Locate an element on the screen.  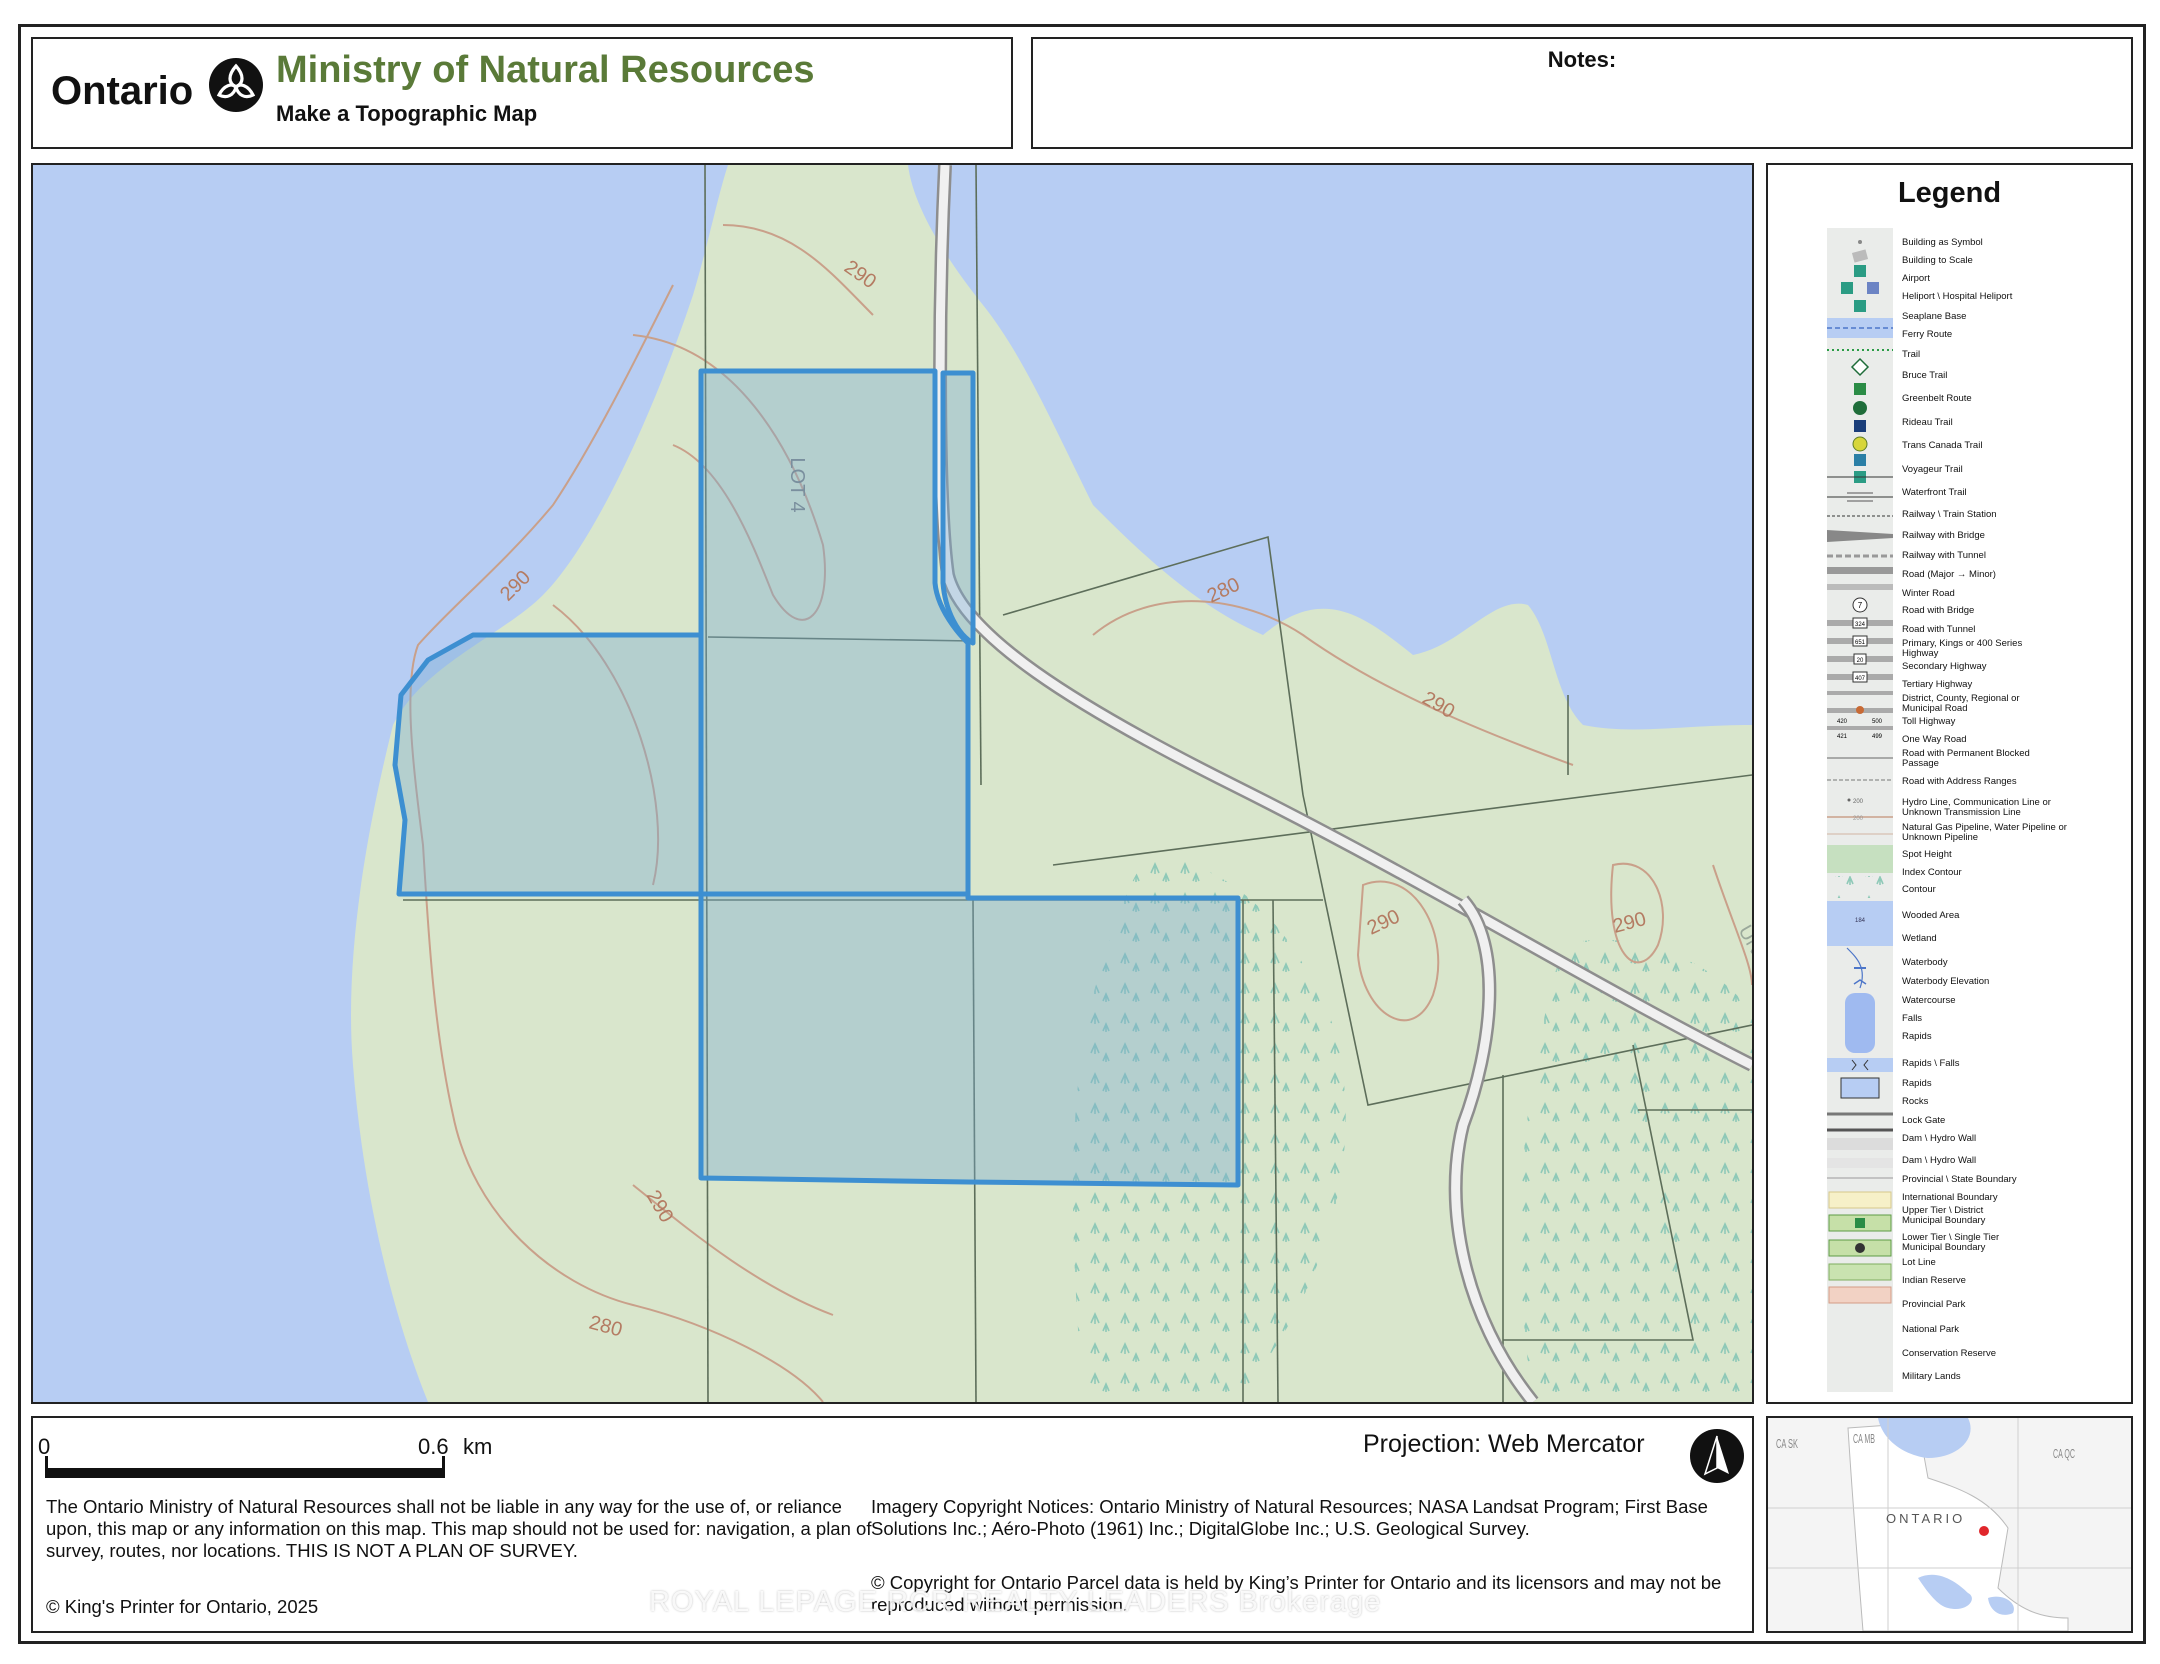
legend-item: Lock Gate is located at coordinates (1924, 1120).